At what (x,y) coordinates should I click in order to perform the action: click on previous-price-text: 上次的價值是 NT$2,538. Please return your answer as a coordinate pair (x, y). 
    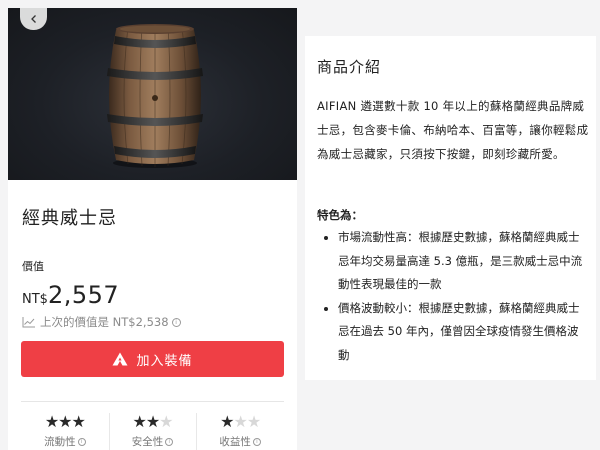
    Looking at the image, I should click on (104, 322).